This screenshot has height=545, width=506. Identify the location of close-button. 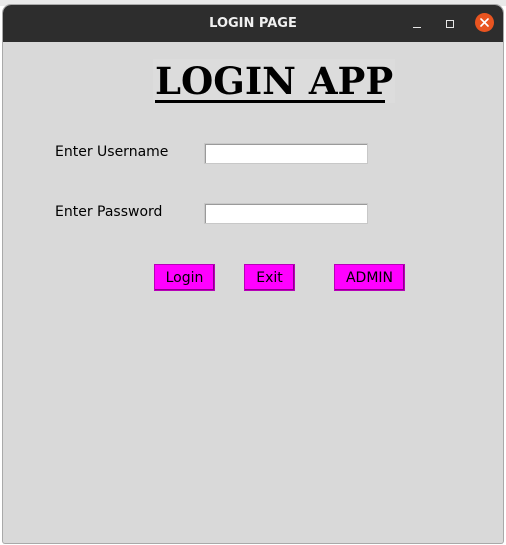
(484, 22).